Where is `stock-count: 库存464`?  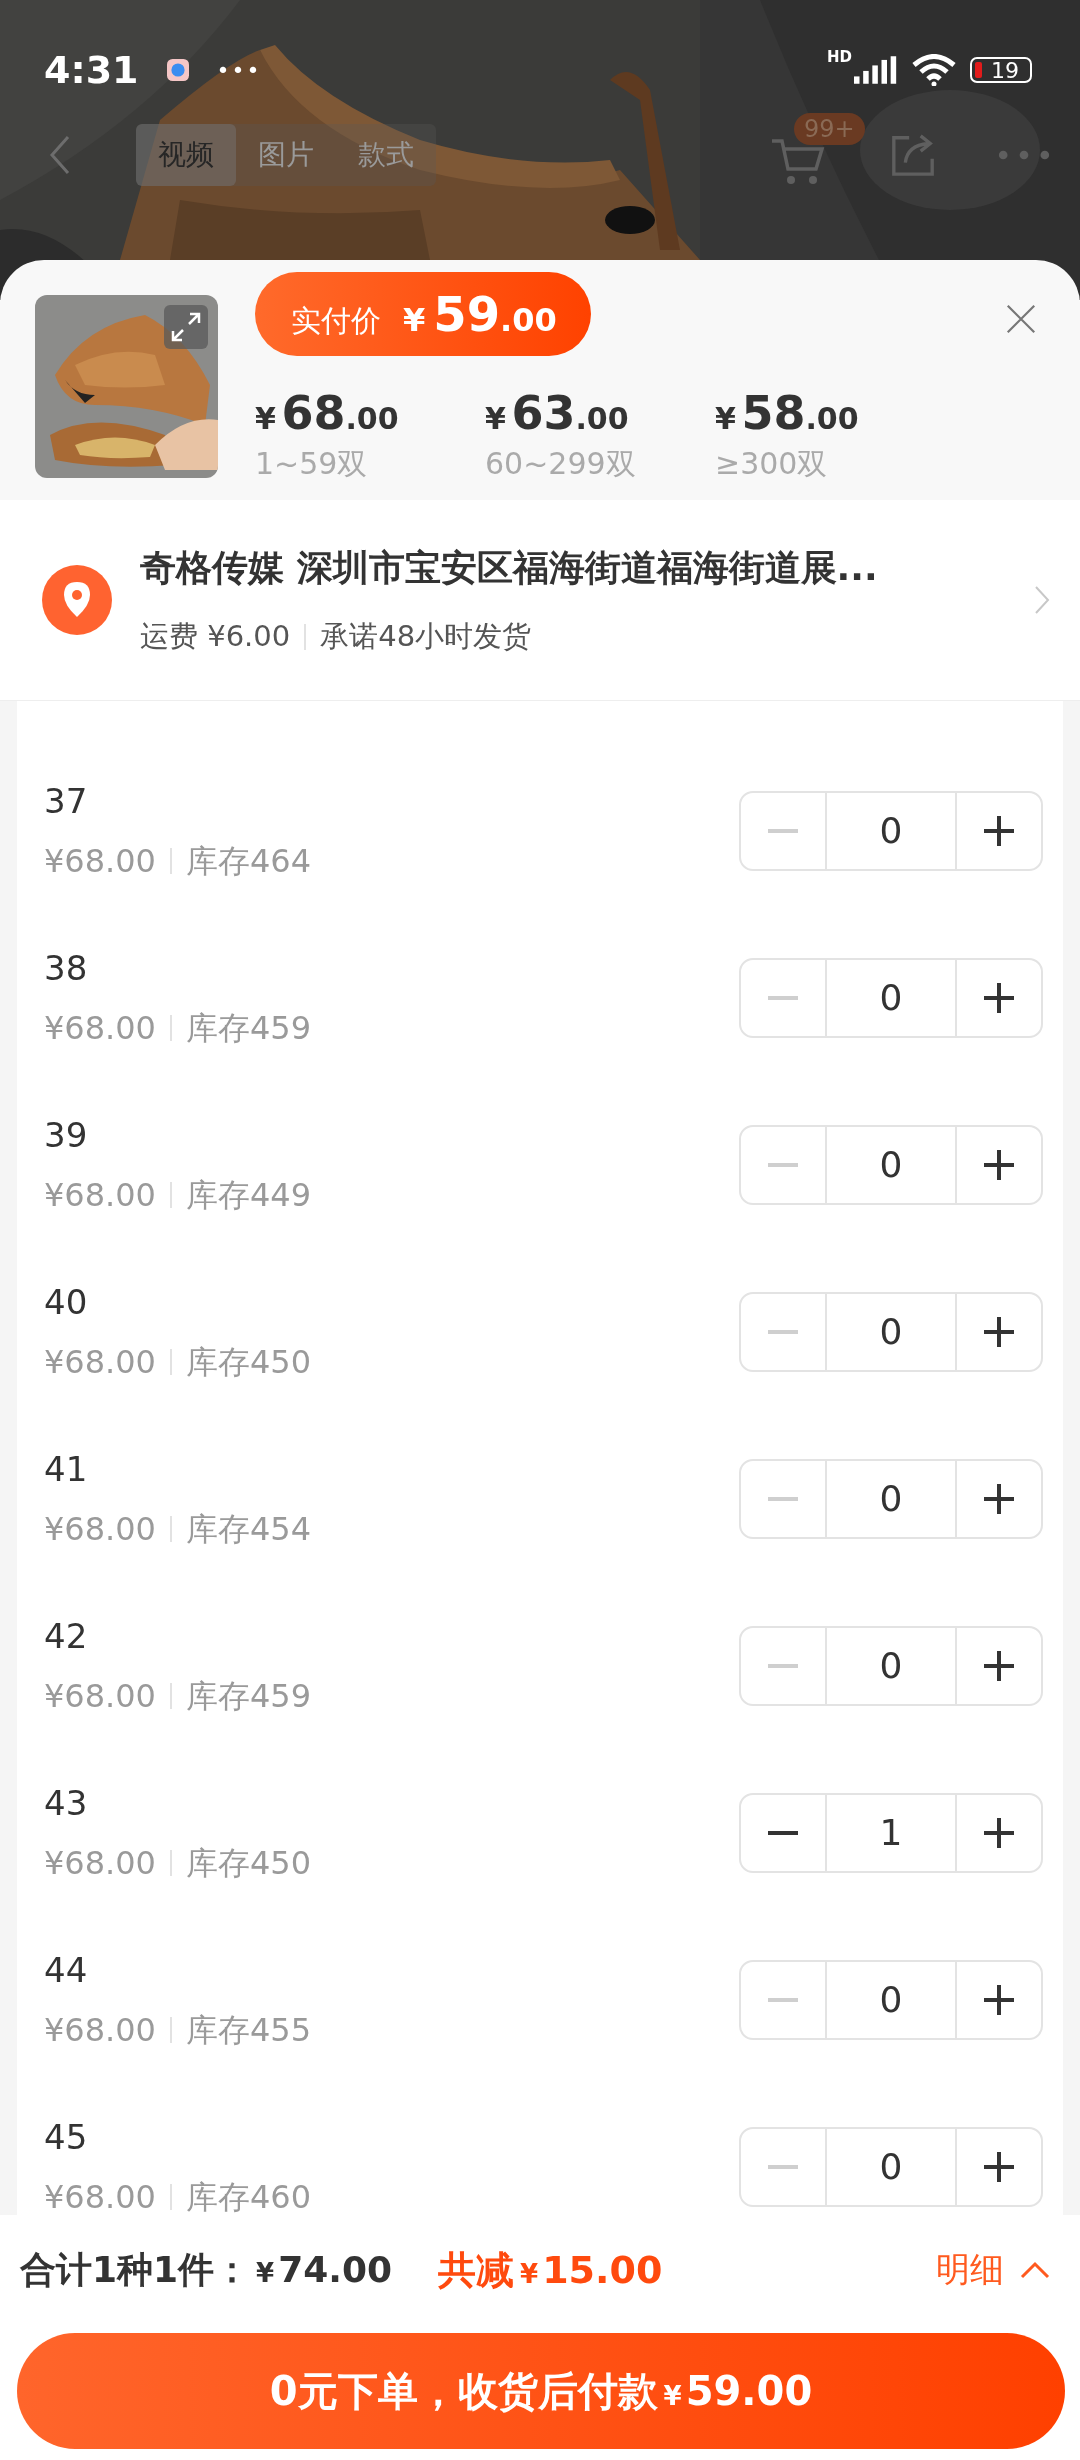
stock-count: 库存464 is located at coordinates (248, 860).